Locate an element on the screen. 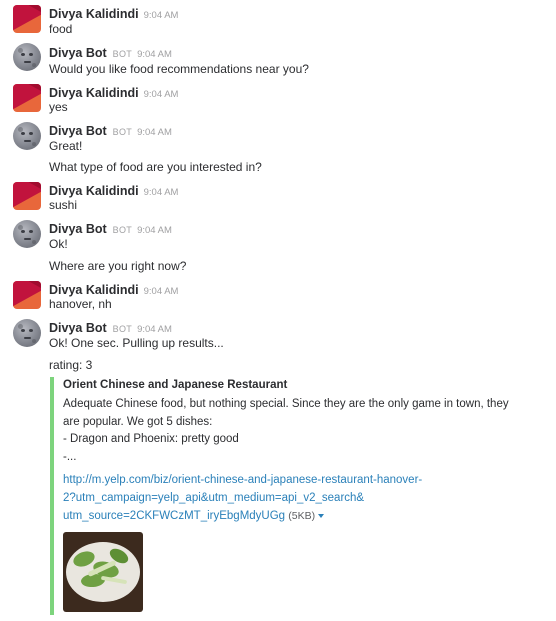  message-text: food is located at coordinates (61, 29).